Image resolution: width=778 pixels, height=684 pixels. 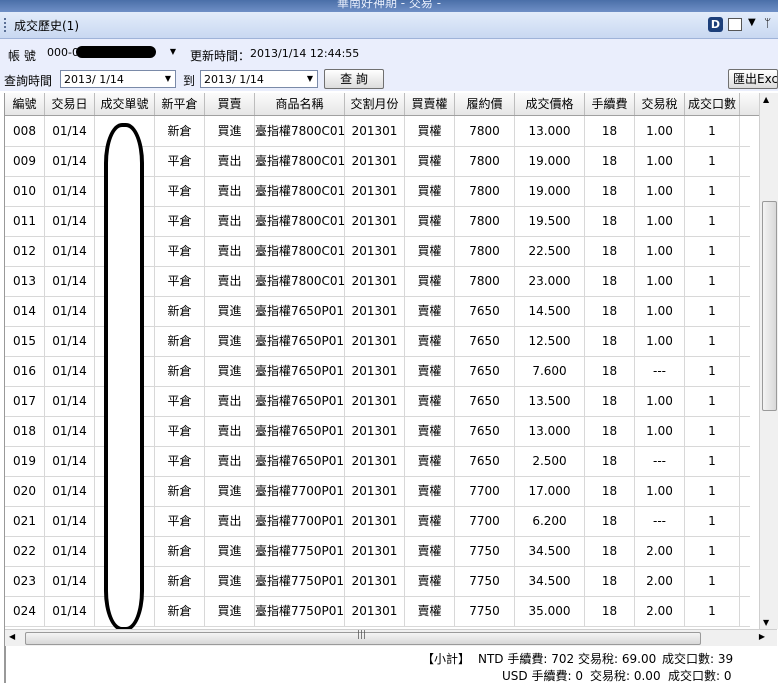 I want to click on d-button: D, so click(x=715, y=24).